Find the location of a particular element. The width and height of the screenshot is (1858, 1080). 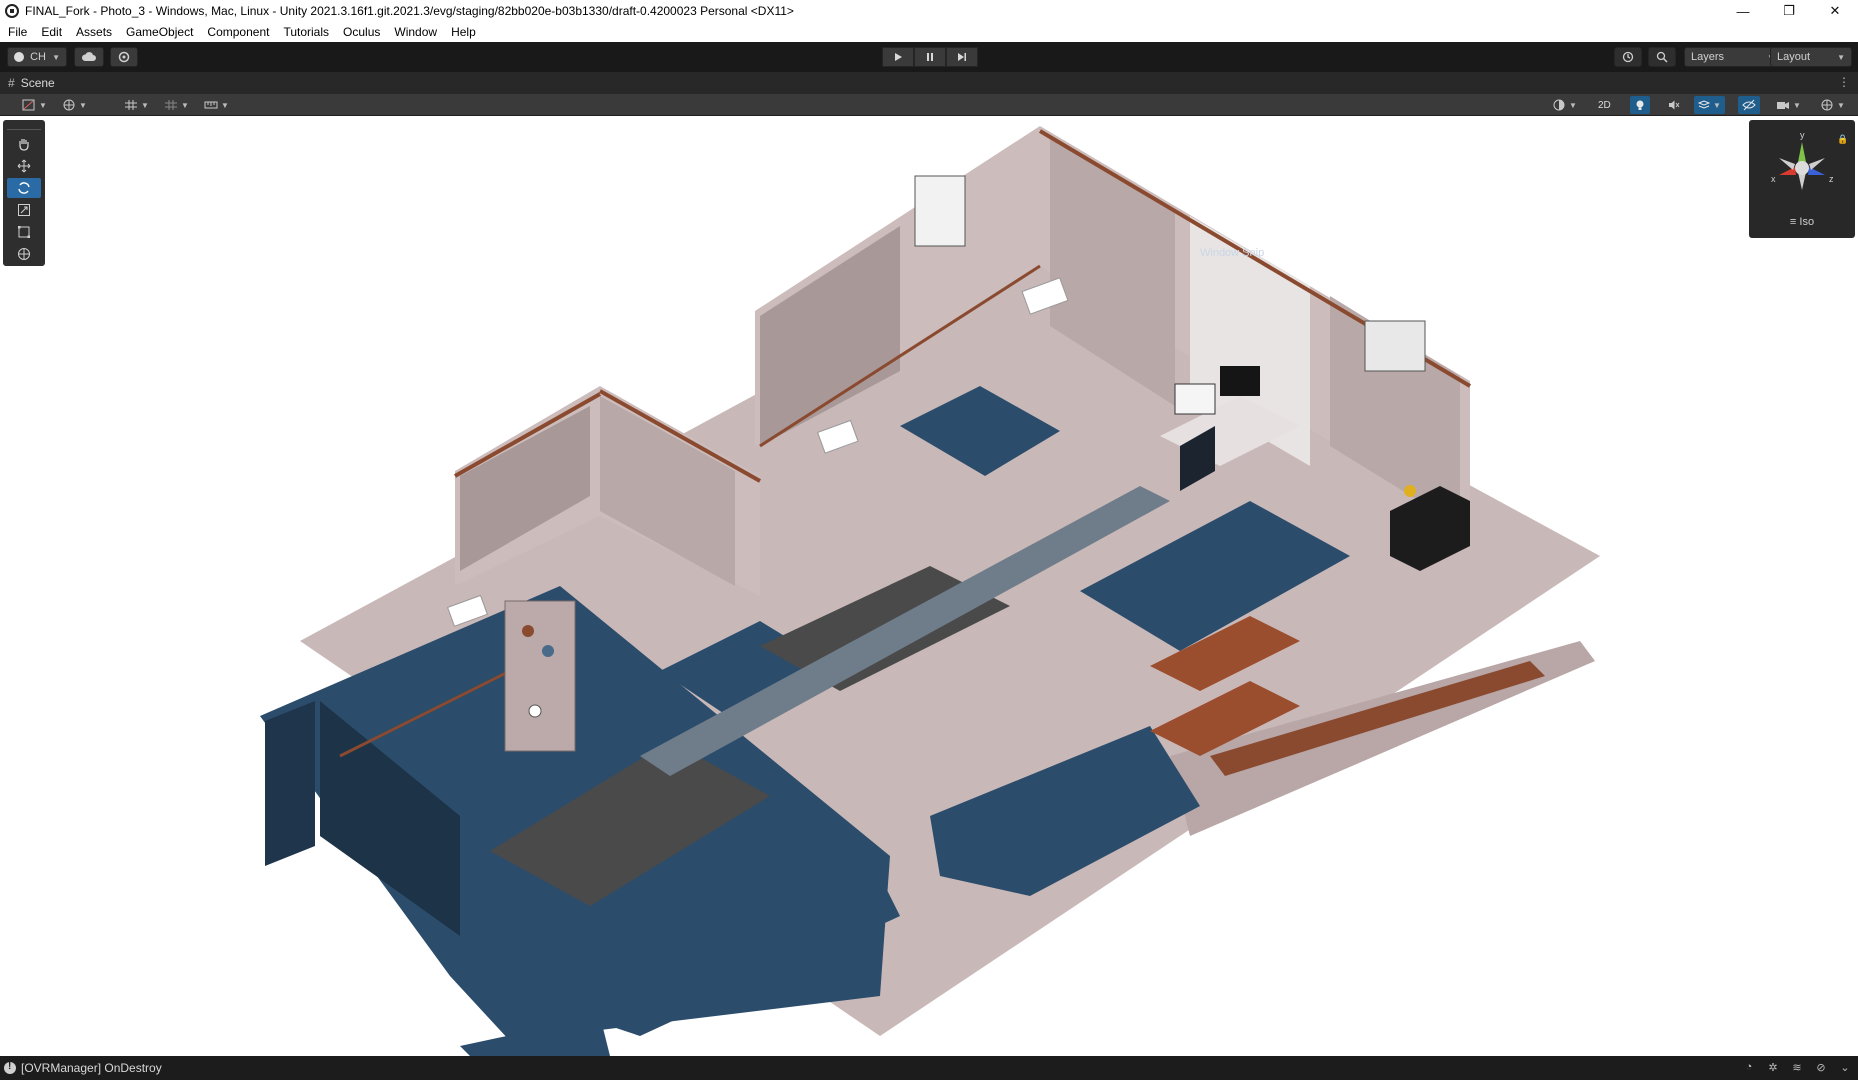

orientation-gizmo: 🔒 y x z ≡ Iso is located at coordinates (1802, 179).